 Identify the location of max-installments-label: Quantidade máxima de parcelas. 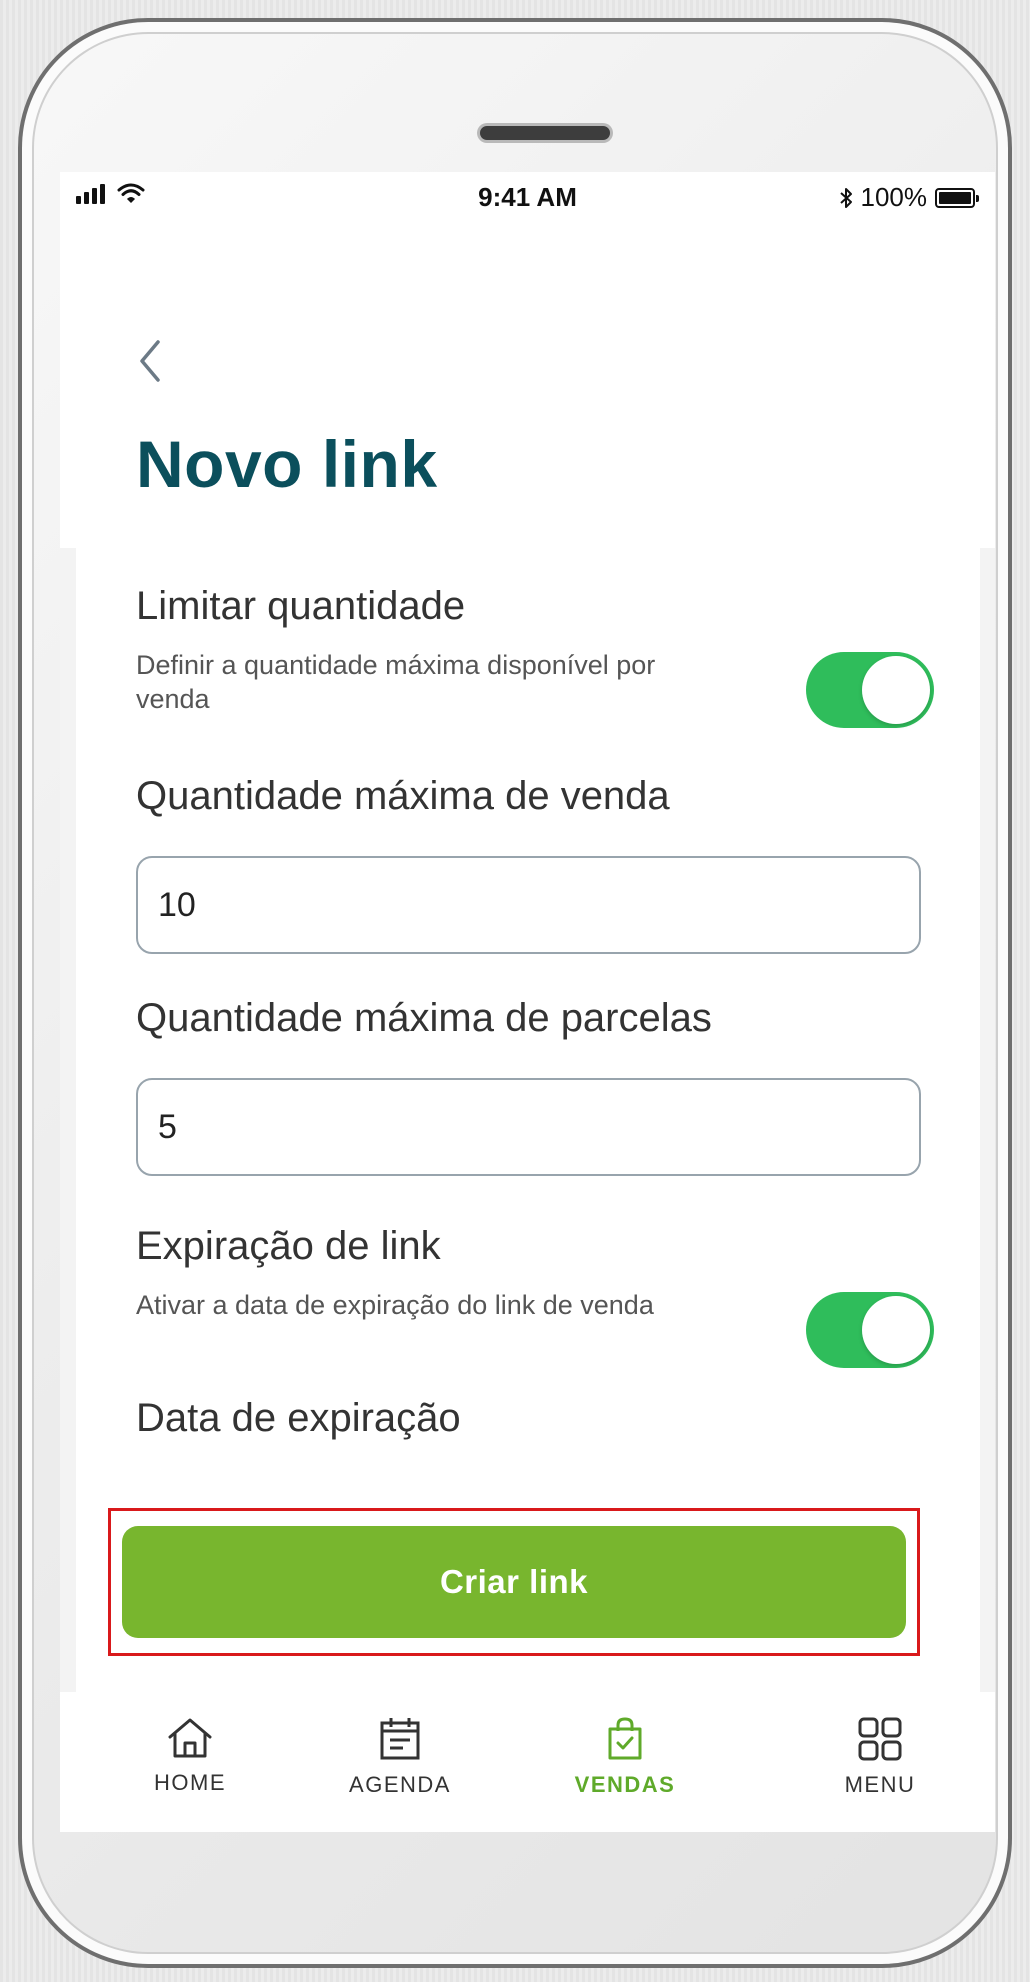
(424, 1018).